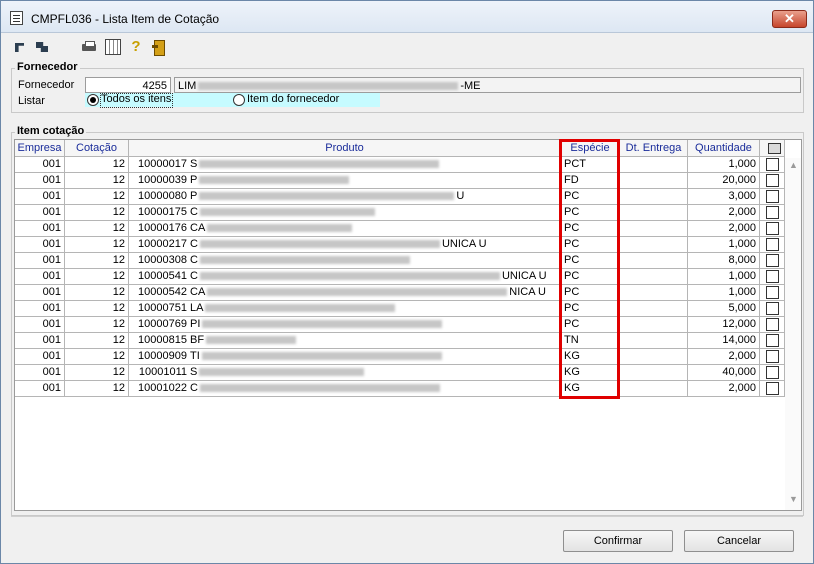 The width and height of the screenshot is (814, 564). Describe the element at coordinates (793, 165) in the screenshot. I see `scroll-up-icon: ▲` at that location.